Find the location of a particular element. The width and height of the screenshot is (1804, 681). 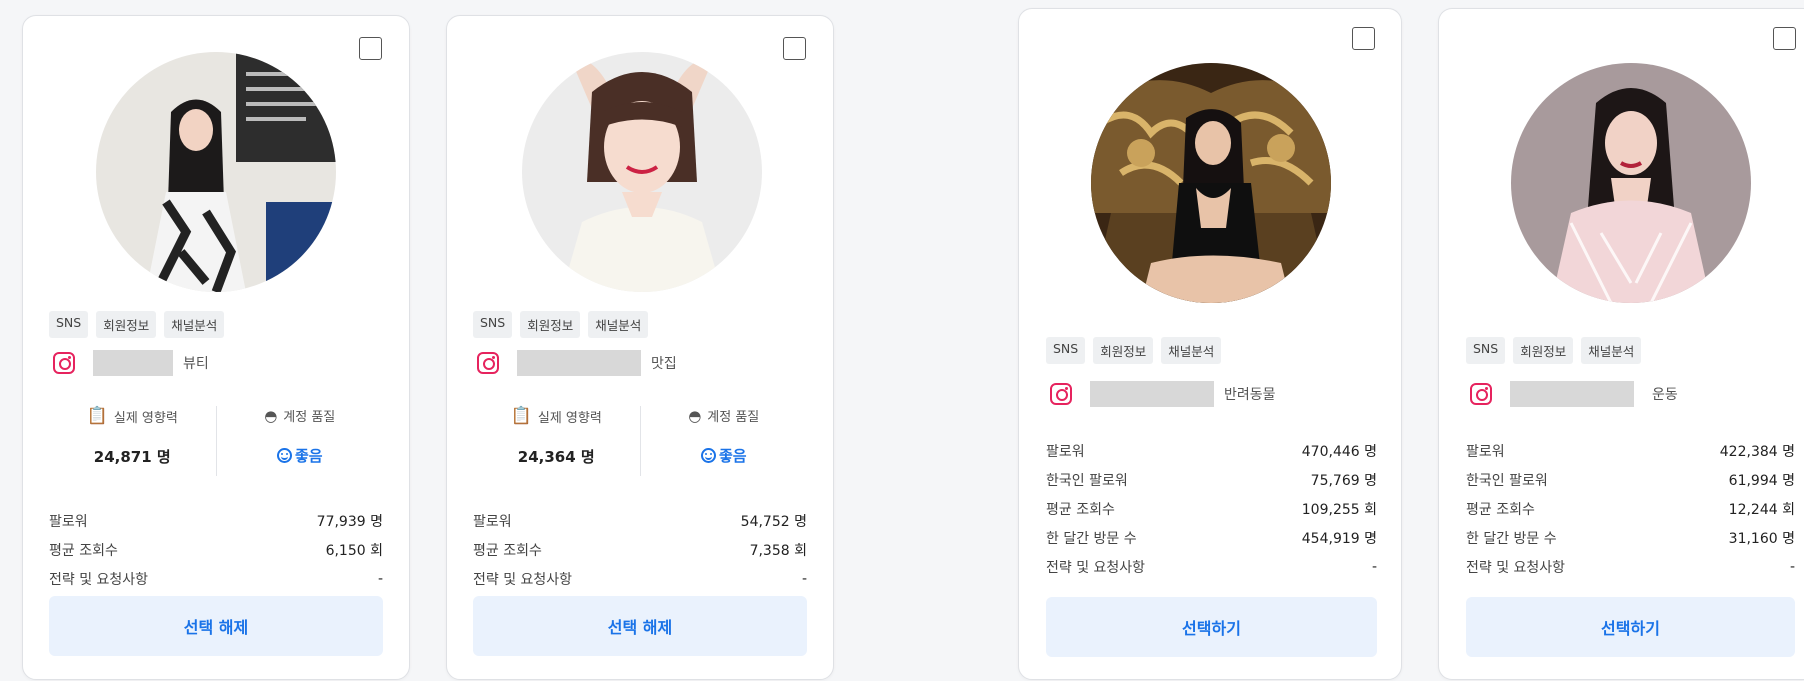

account-row: 맛집 is located at coordinates (577, 363).